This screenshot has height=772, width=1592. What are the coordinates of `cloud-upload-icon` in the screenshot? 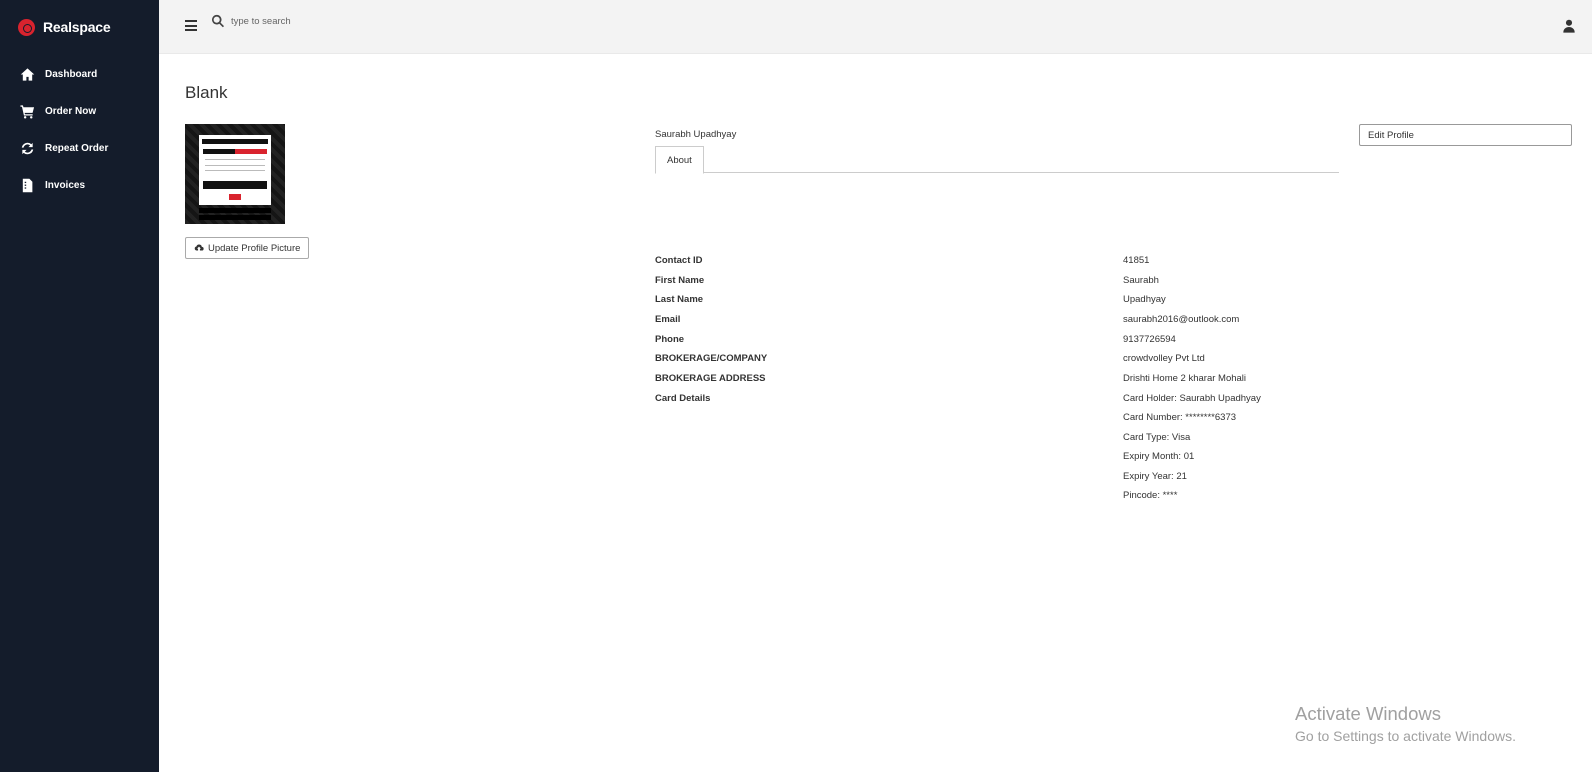 It's located at (199, 247).